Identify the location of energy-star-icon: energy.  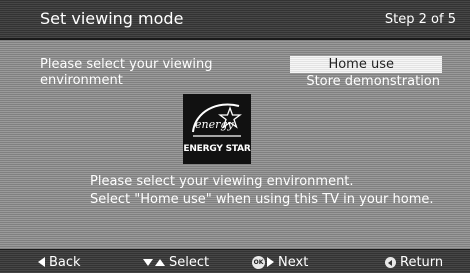
(217, 120).